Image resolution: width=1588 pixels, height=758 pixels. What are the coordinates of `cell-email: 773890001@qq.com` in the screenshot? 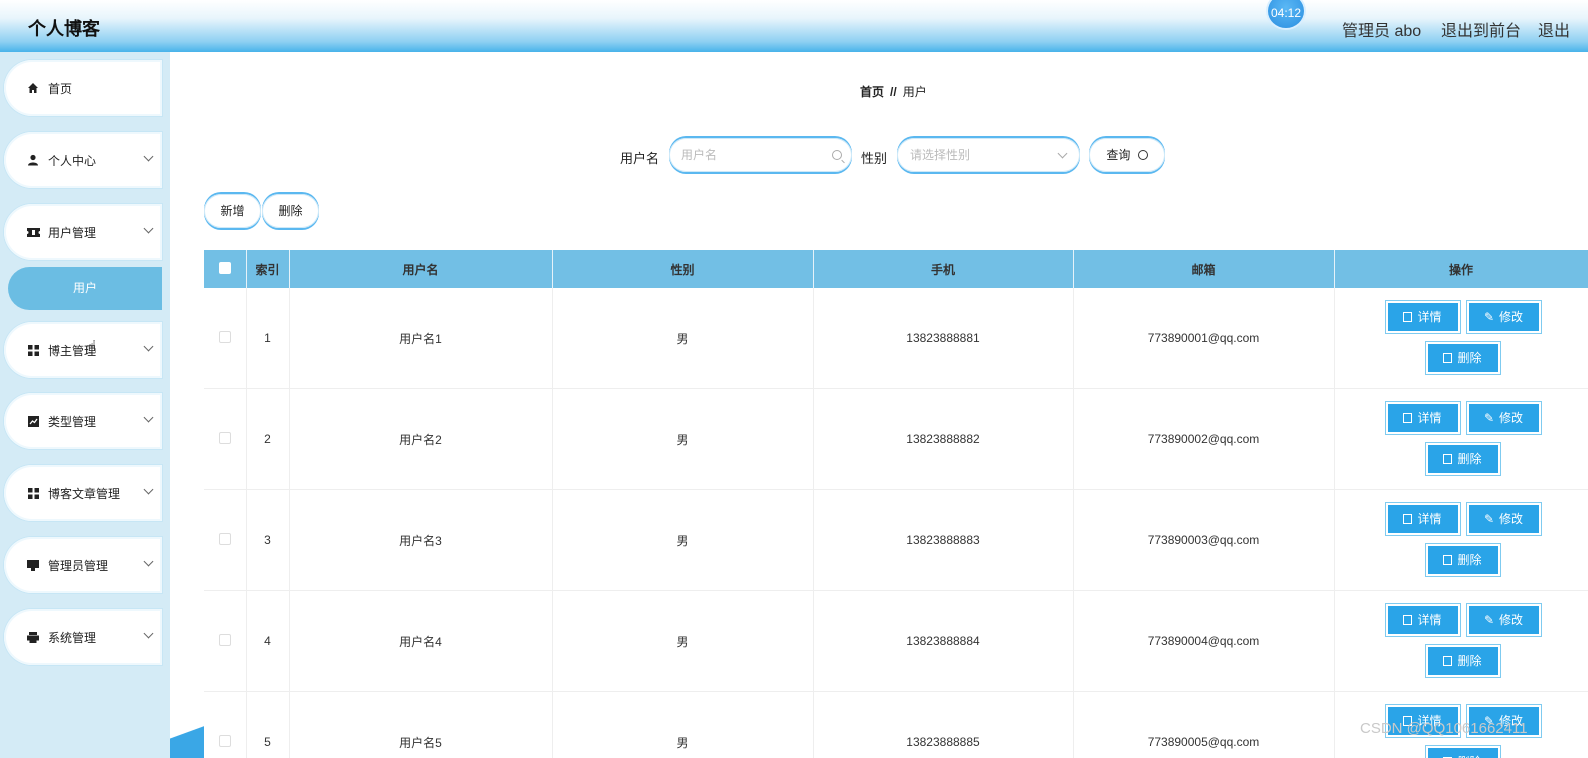 It's located at (1204, 338).